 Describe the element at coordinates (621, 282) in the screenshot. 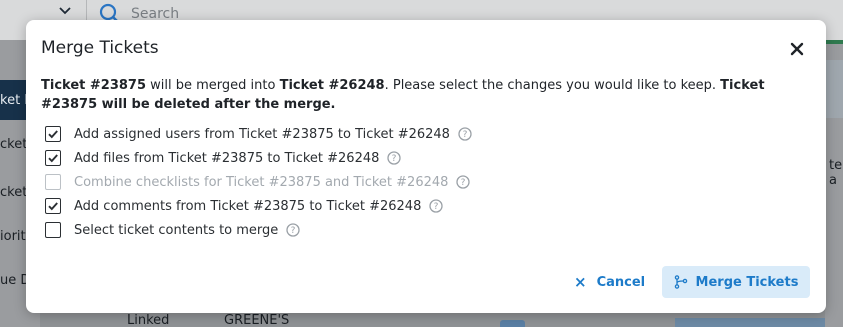

I see `cancel-label: Cancel` at that location.